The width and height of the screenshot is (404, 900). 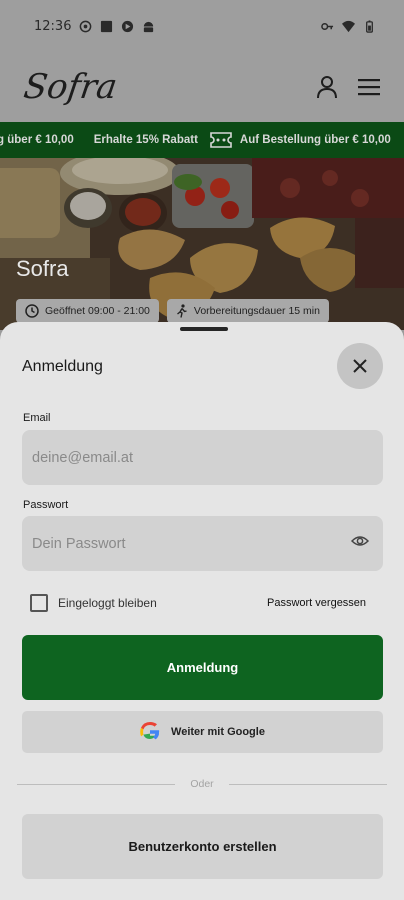 What do you see at coordinates (360, 541) in the screenshot?
I see `eye-icon` at bounding box center [360, 541].